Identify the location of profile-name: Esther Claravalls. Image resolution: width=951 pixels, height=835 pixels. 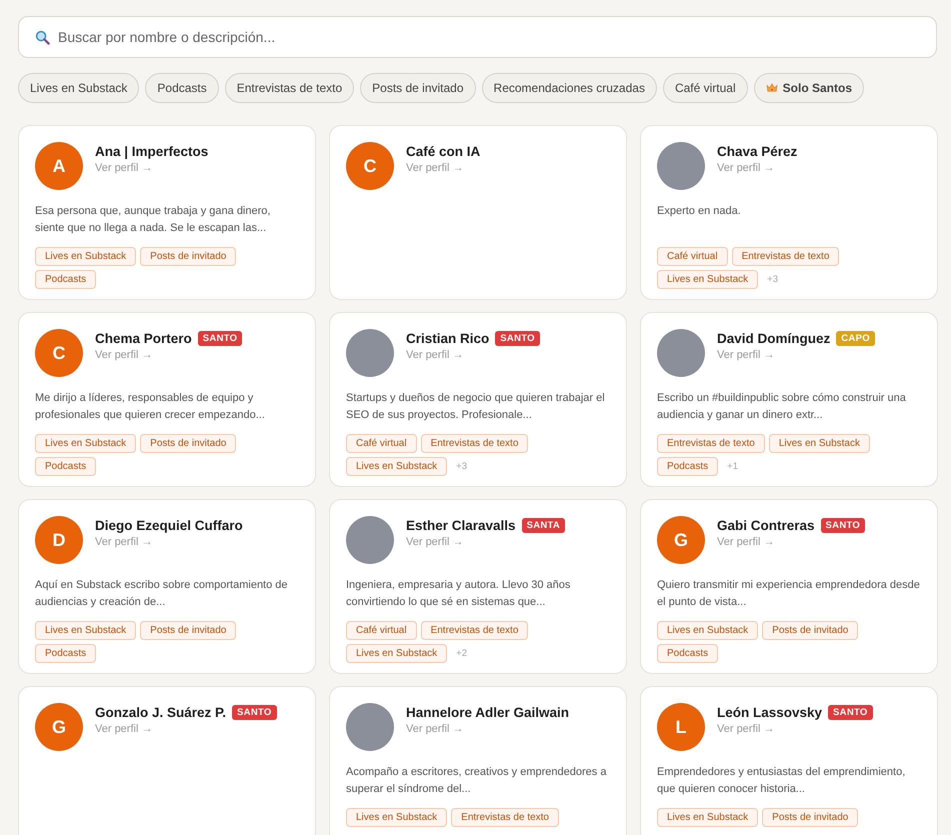
(461, 525).